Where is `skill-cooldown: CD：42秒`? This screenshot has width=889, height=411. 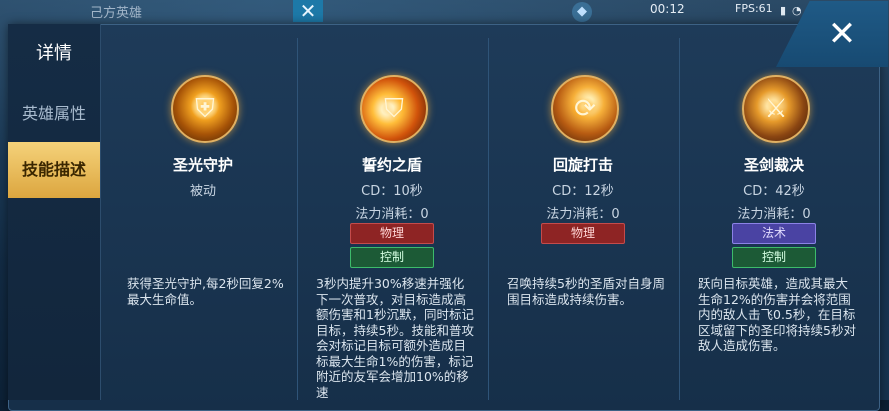 skill-cooldown: CD：42秒 is located at coordinates (774, 191).